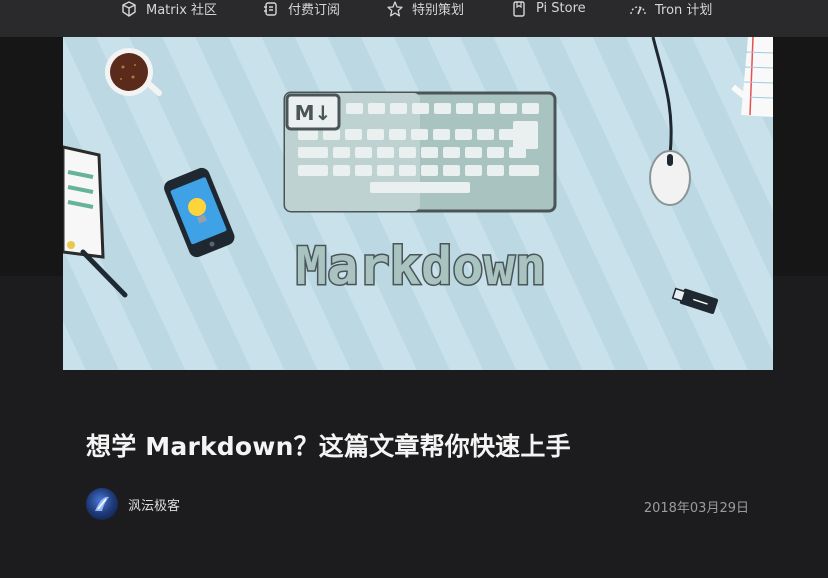  I want to click on nav-item-label: 特别策划, so click(438, 10).